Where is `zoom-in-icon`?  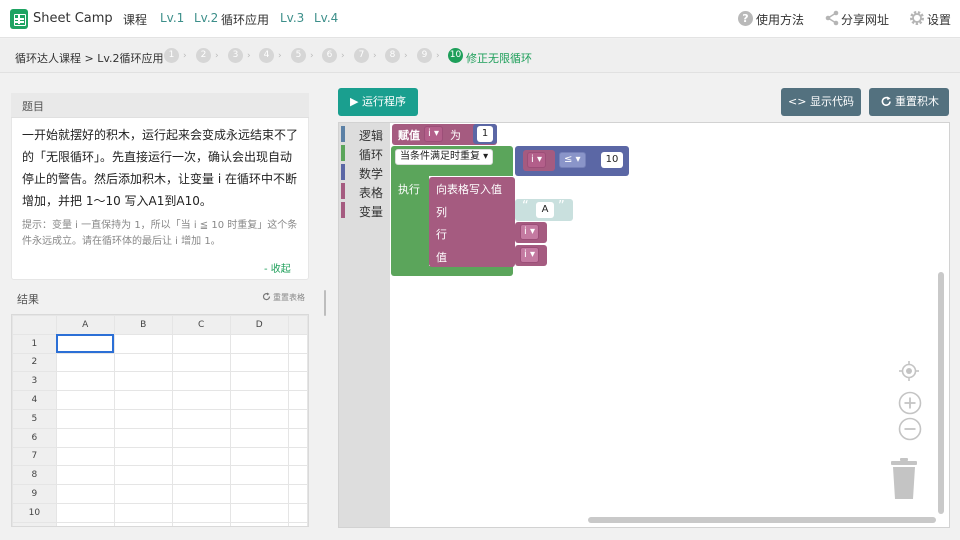 zoom-in-icon is located at coordinates (910, 403).